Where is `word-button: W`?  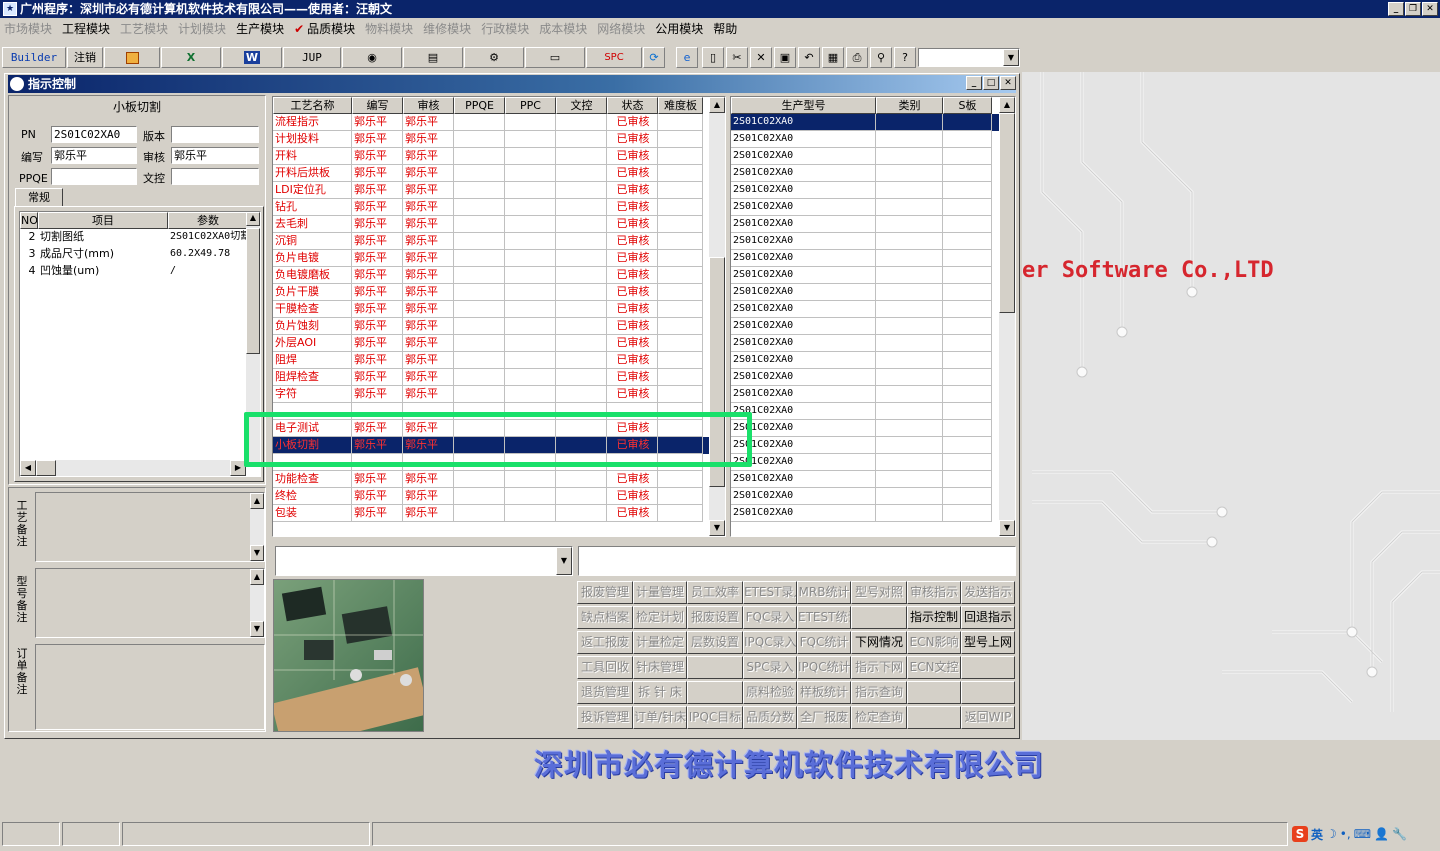 word-button: W is located at coordinates (252, 57).